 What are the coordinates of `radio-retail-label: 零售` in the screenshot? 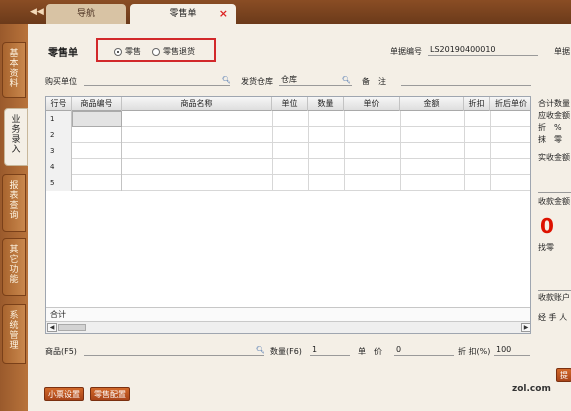 It's located at (133, 51).